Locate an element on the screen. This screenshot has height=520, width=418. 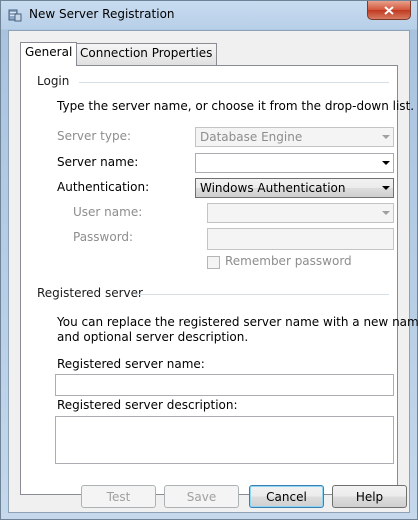
server-name-combo is located at coordinates (294, 163).